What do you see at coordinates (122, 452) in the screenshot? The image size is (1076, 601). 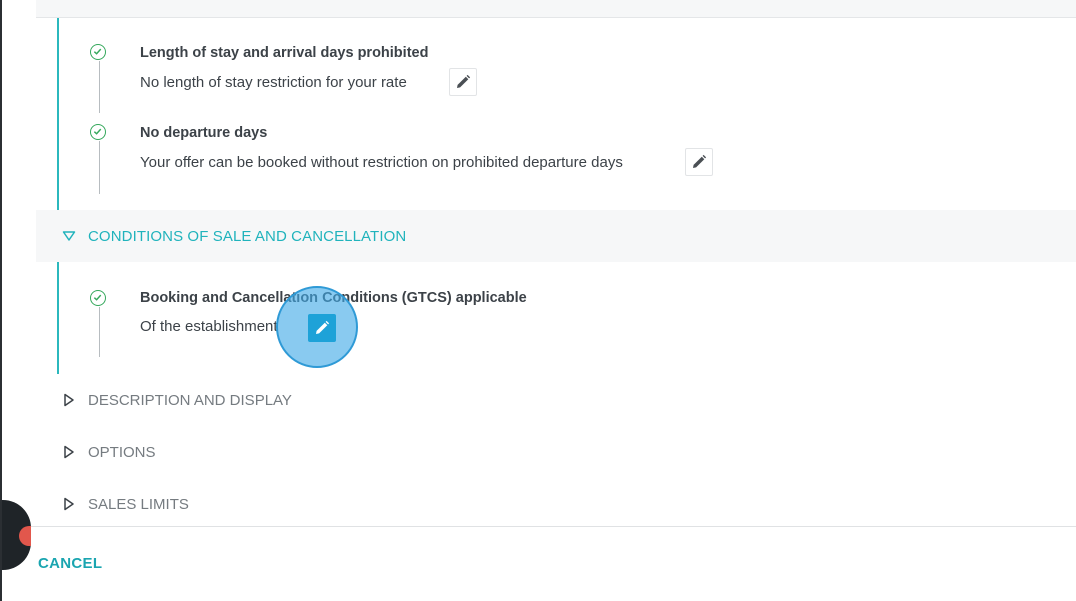 I see `section-label: OPTIONS` at bounding box center [122, 452].